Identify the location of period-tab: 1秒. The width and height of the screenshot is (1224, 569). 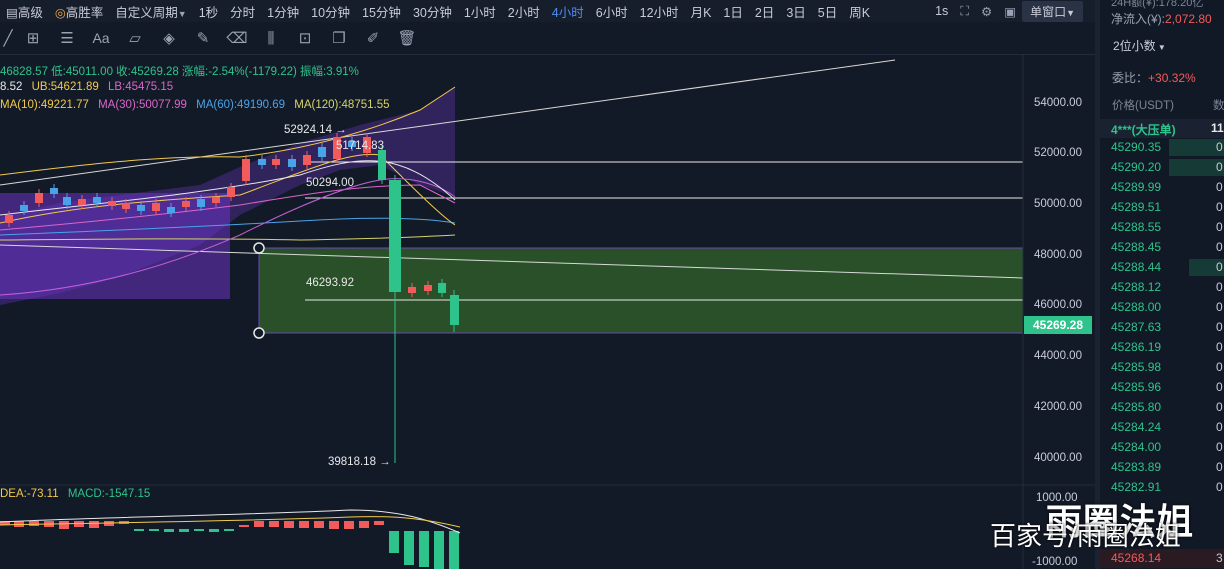
(208, 11).